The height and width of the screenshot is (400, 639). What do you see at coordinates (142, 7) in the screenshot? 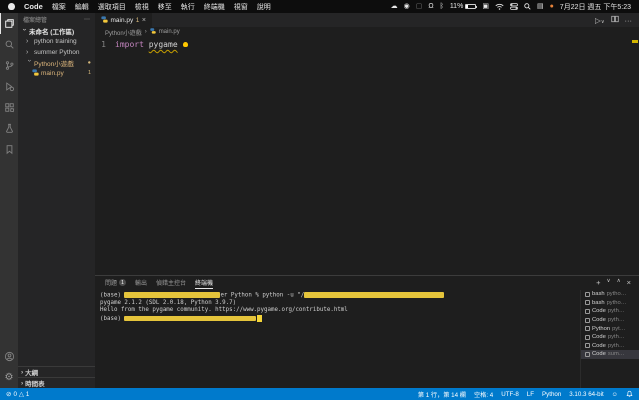
I see `menu-view: 檢視` at bounding box center [142, 7].